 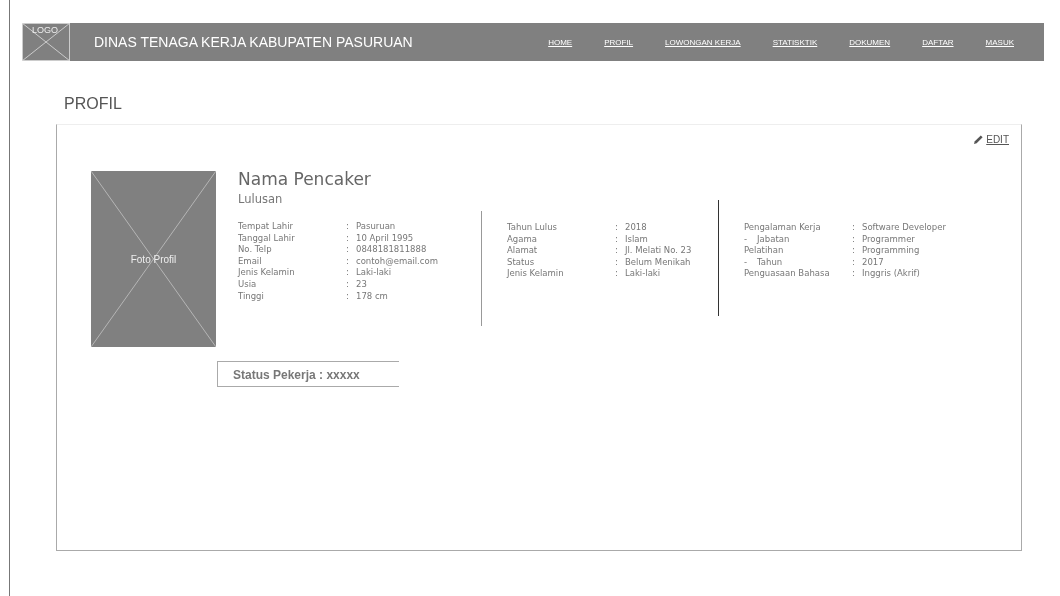 I want to click on profile-subtitle: Lulusan, so click(x=261, y=199).